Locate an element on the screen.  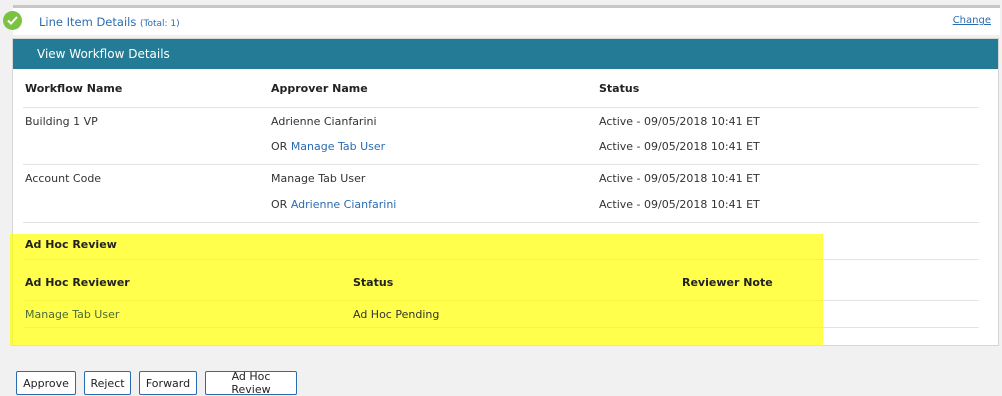
col-head-adhoc-reviewer: Ad Hoc Reviewer is located at coordinates (77, 282).